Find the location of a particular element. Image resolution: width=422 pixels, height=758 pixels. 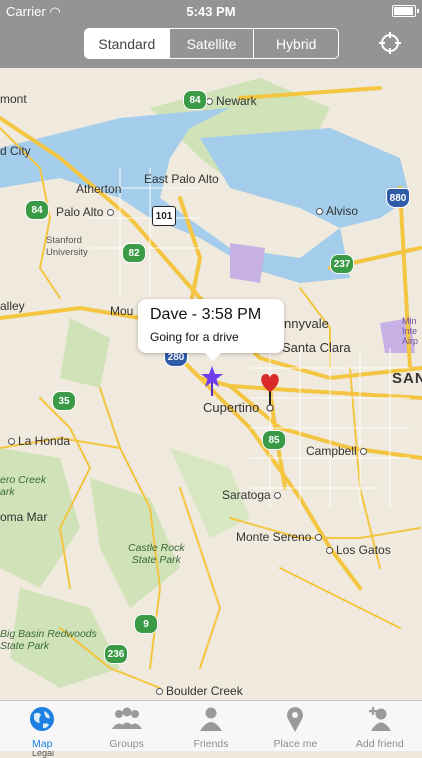

tab-bar: Map Groups Friends Place me Add friend is located at coordinates (211, 725).